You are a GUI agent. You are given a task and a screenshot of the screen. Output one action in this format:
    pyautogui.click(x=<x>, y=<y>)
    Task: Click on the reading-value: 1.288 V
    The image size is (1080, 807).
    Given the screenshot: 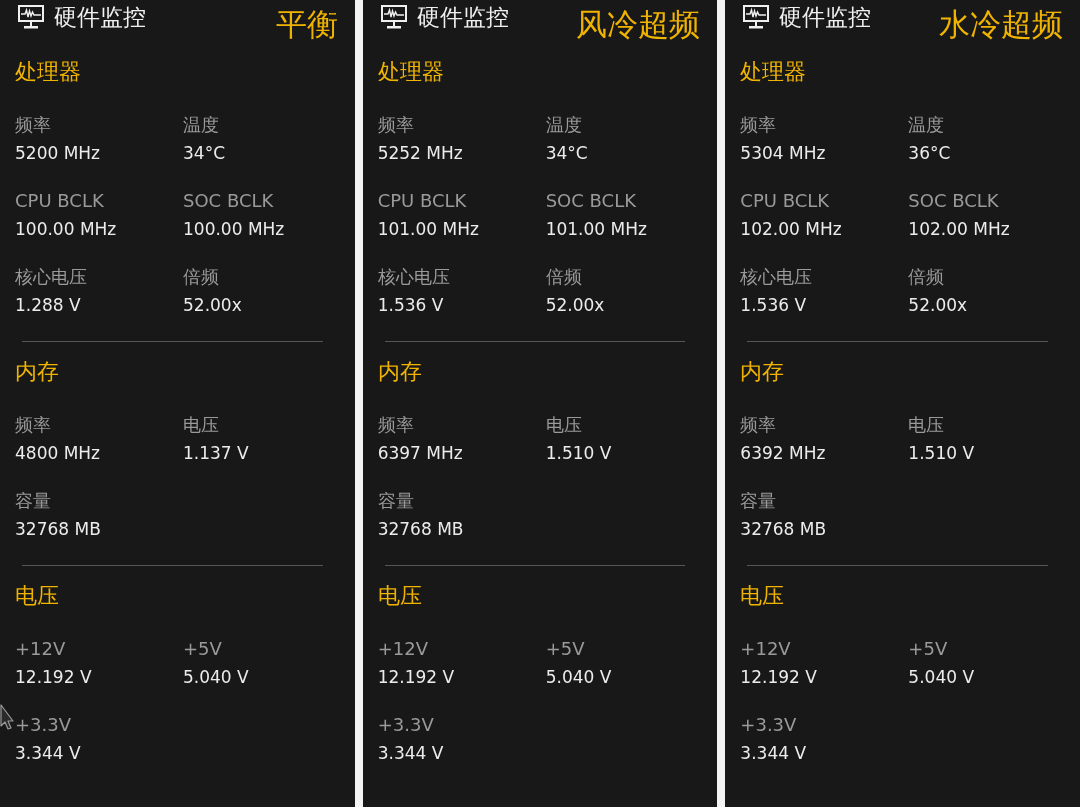 What is the action you would take?
    pyautogui.click(x=48, y=305)
    